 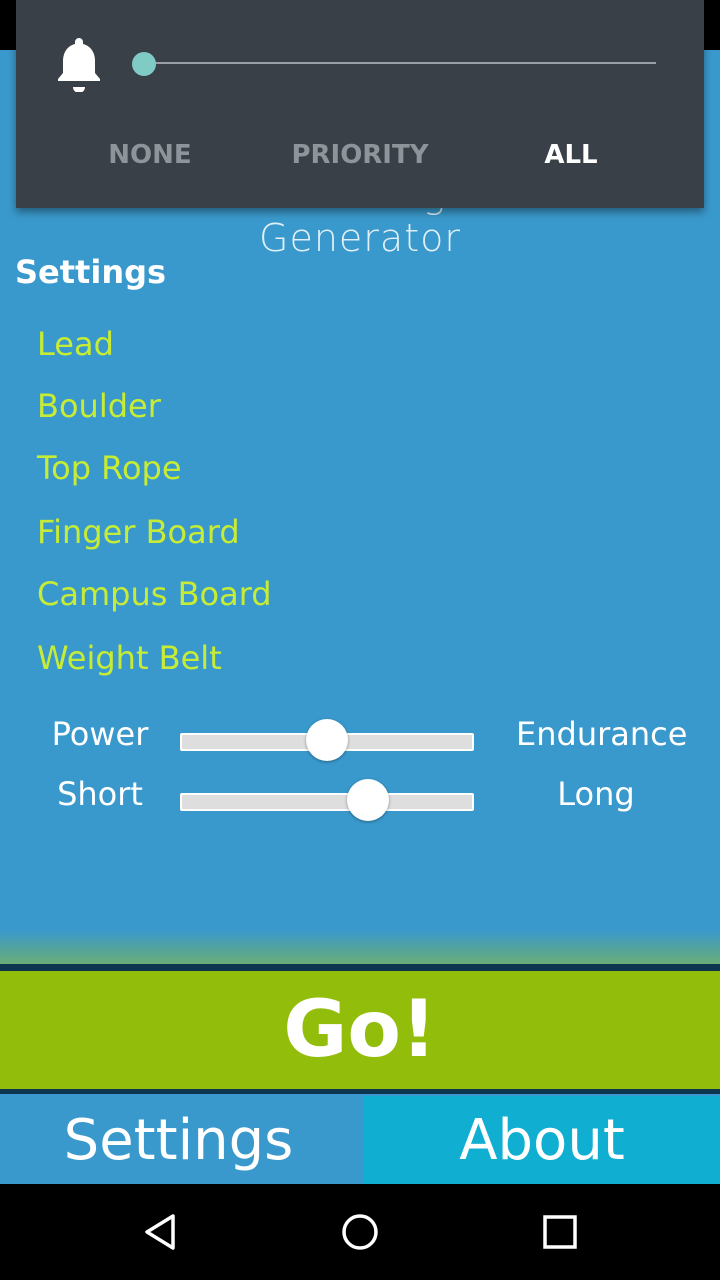 I want to click on short-long-slider-thumb, so click(x=367, y=800).